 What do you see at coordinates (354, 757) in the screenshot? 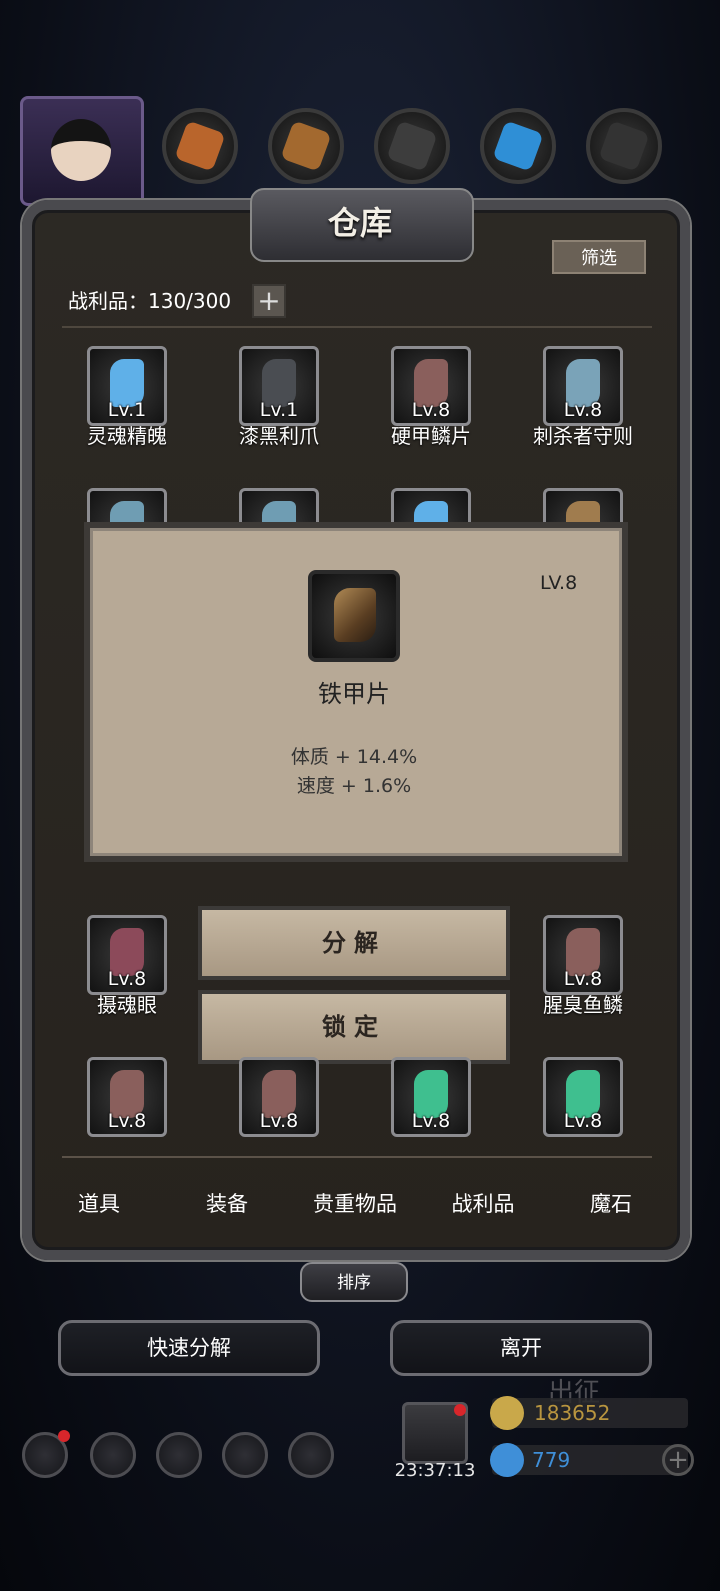
I see `popup-stat: 体质 + 14.4%` at bounding box center [354, 757].